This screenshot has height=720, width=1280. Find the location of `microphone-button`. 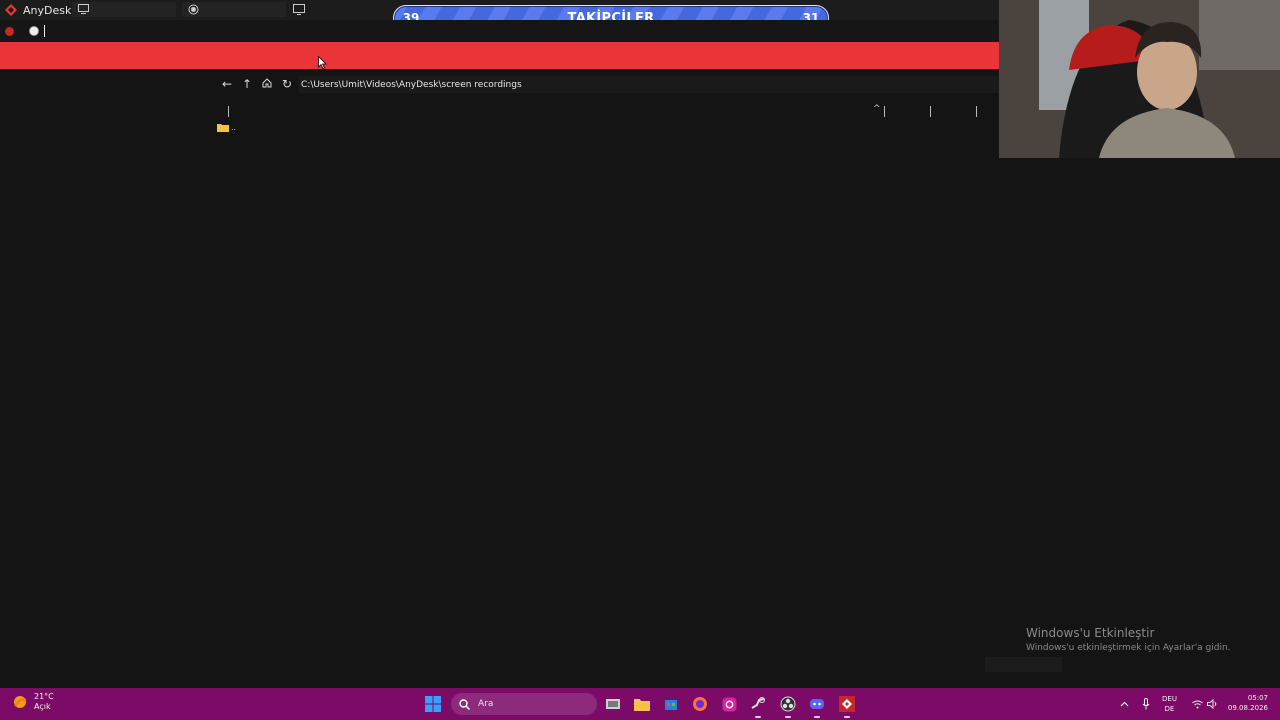

microphone-button is located at coordinates (1146, 704).